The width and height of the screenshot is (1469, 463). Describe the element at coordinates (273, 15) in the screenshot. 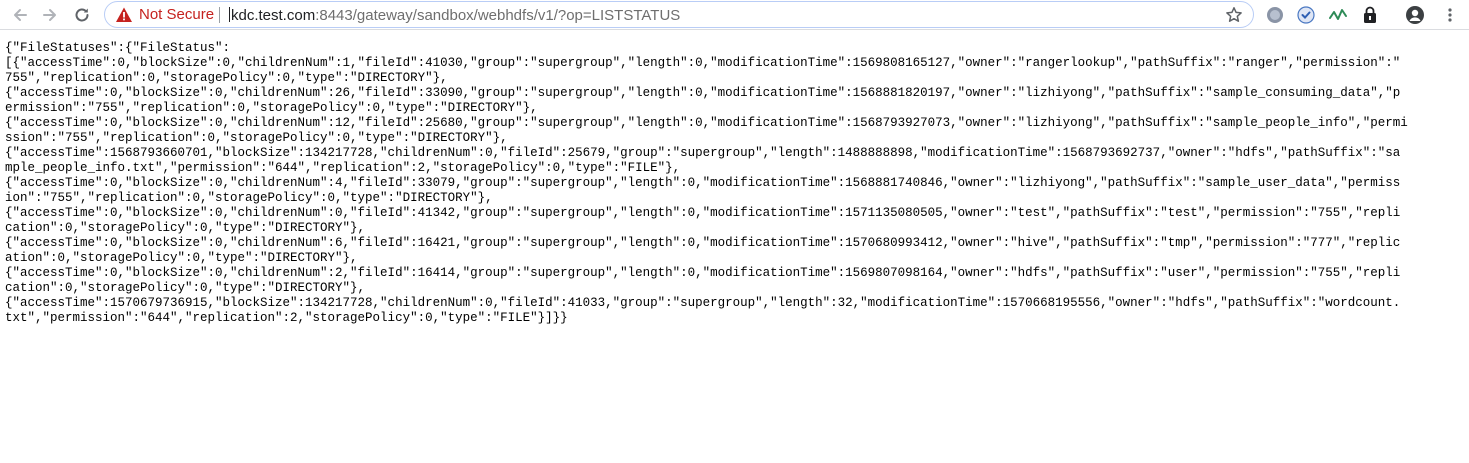

I see `url-host: kdc.test.com` at that location.